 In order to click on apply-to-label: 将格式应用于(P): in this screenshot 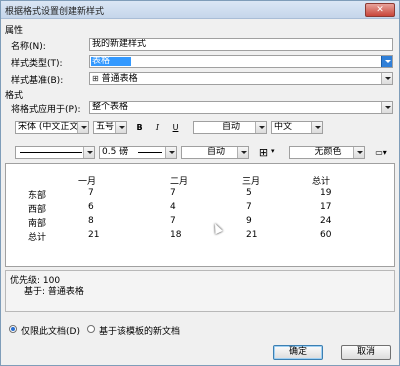, I will do `click(46, 110)`.